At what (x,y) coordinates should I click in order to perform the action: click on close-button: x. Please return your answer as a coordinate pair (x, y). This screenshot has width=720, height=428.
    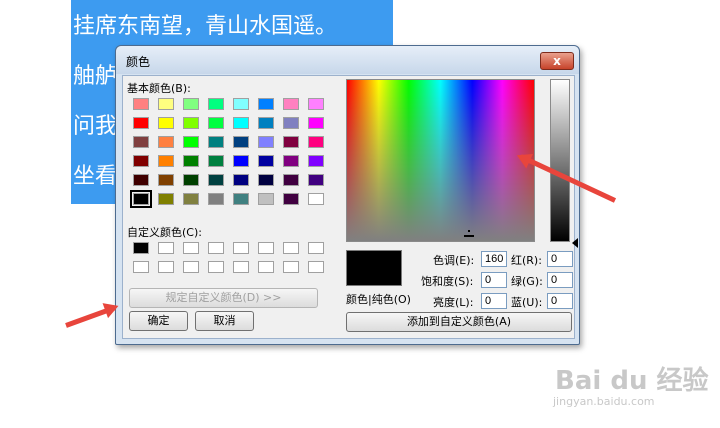
    Looking at the image, I should click on (557, 61).